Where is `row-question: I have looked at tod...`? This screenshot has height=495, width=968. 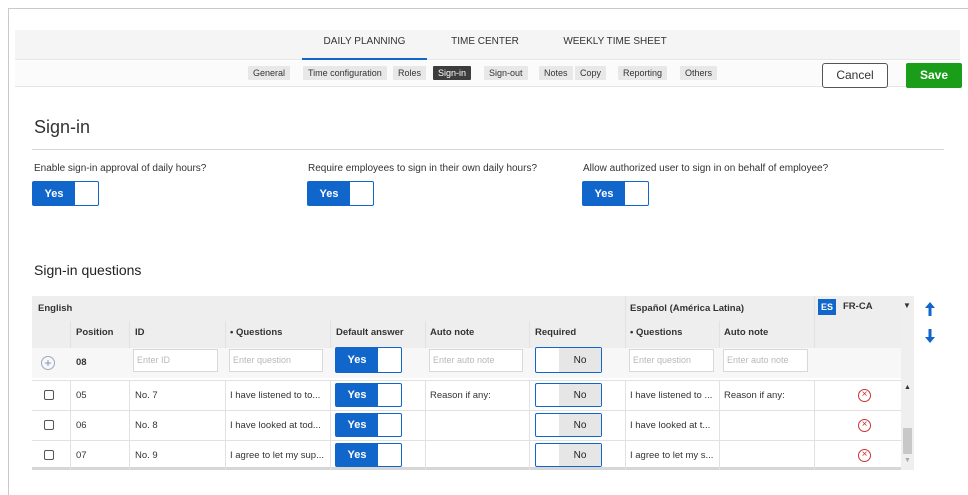
row-question: I have looked at tod... is located at coordinates (275, 425).